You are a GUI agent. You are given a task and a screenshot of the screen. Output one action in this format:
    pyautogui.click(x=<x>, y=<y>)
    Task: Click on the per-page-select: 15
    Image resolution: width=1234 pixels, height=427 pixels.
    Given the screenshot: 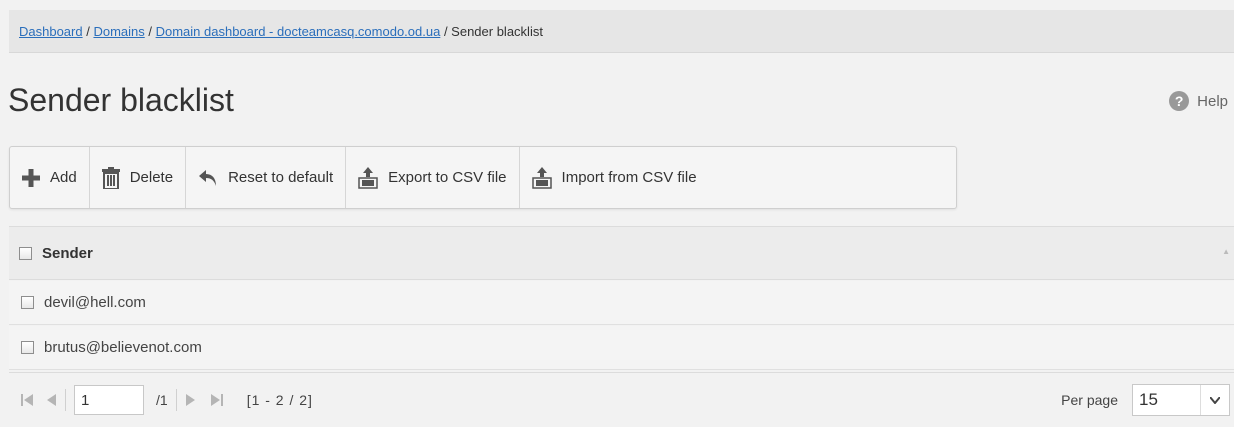 What is the action you would take?
    pyautogui.click(x=1181, y=400)
    